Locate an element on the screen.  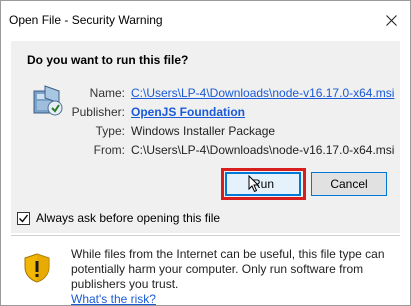
shield-warning-icon is located at coordinates (37, 268).